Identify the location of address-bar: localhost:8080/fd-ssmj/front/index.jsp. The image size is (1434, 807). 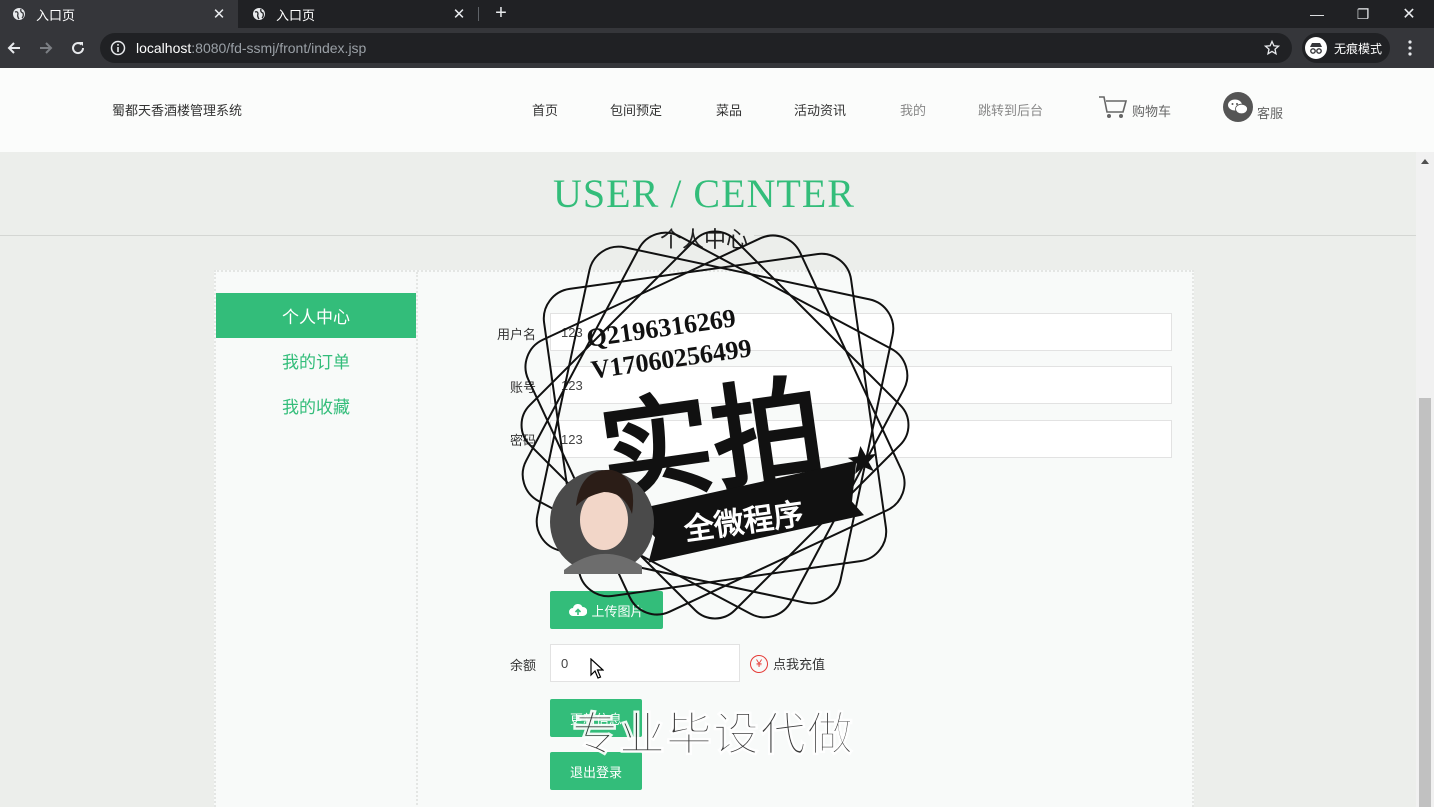
(696, 48).